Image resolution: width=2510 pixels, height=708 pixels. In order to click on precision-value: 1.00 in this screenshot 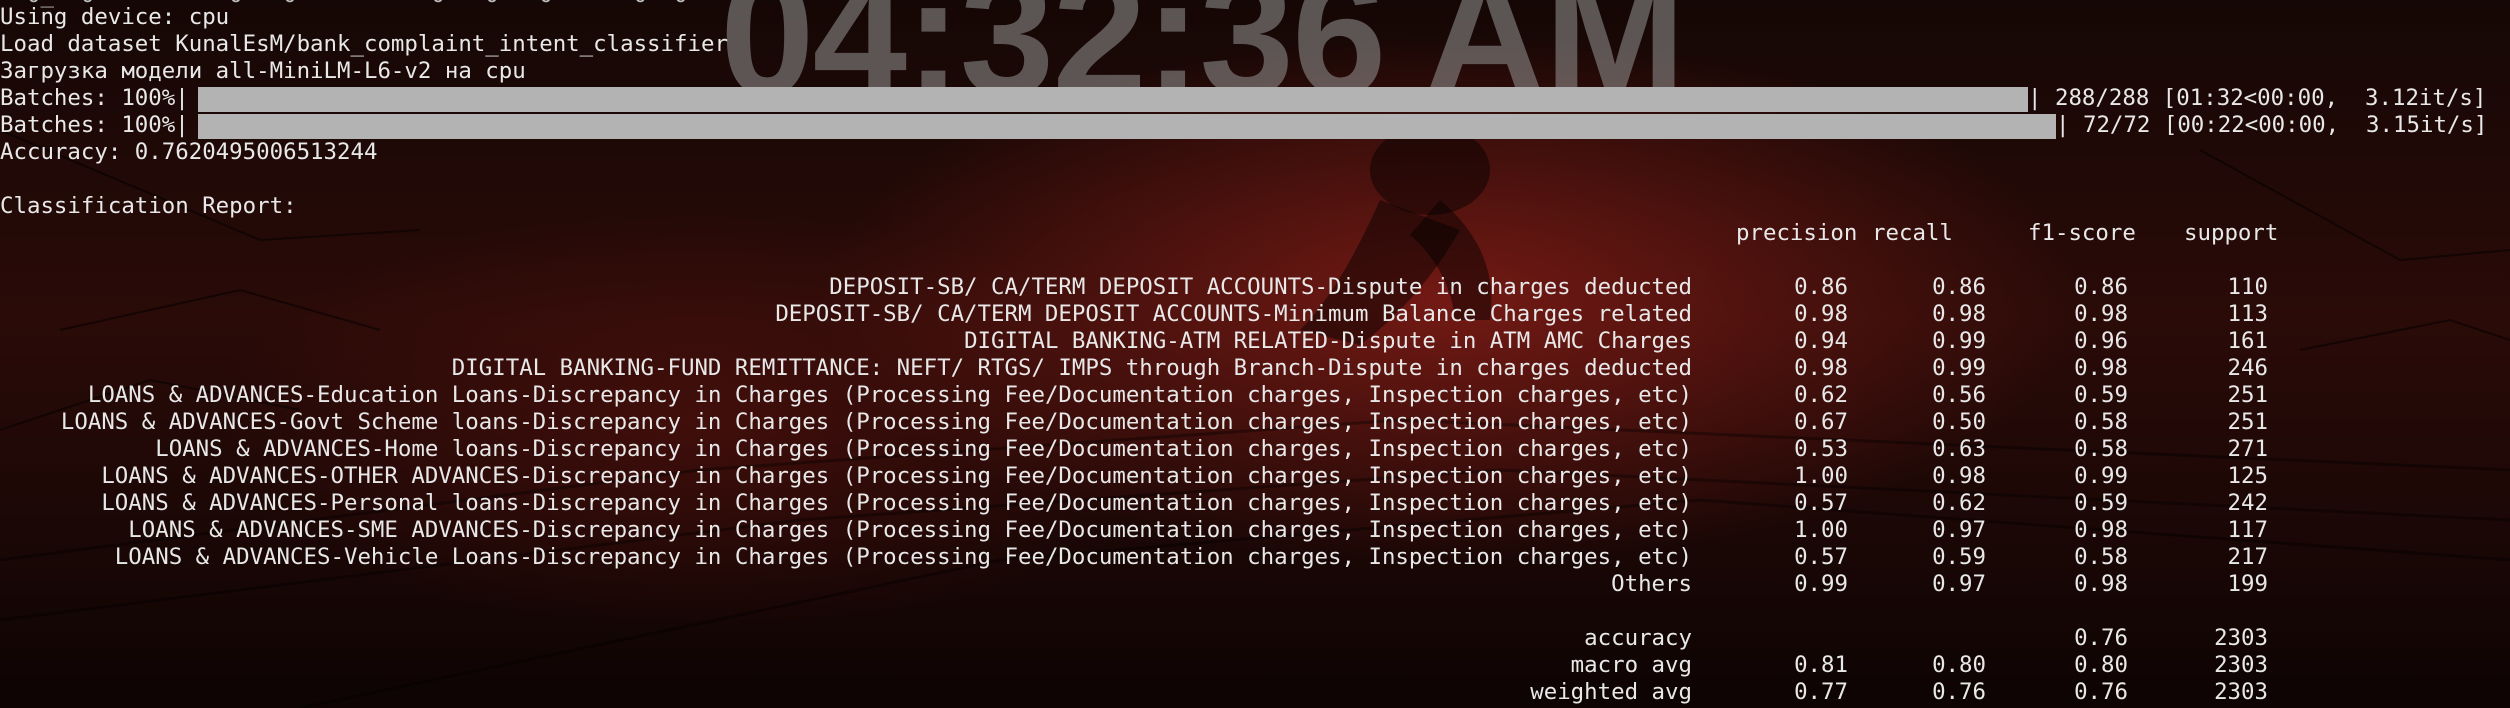, I will do `click(1821, 530)`.